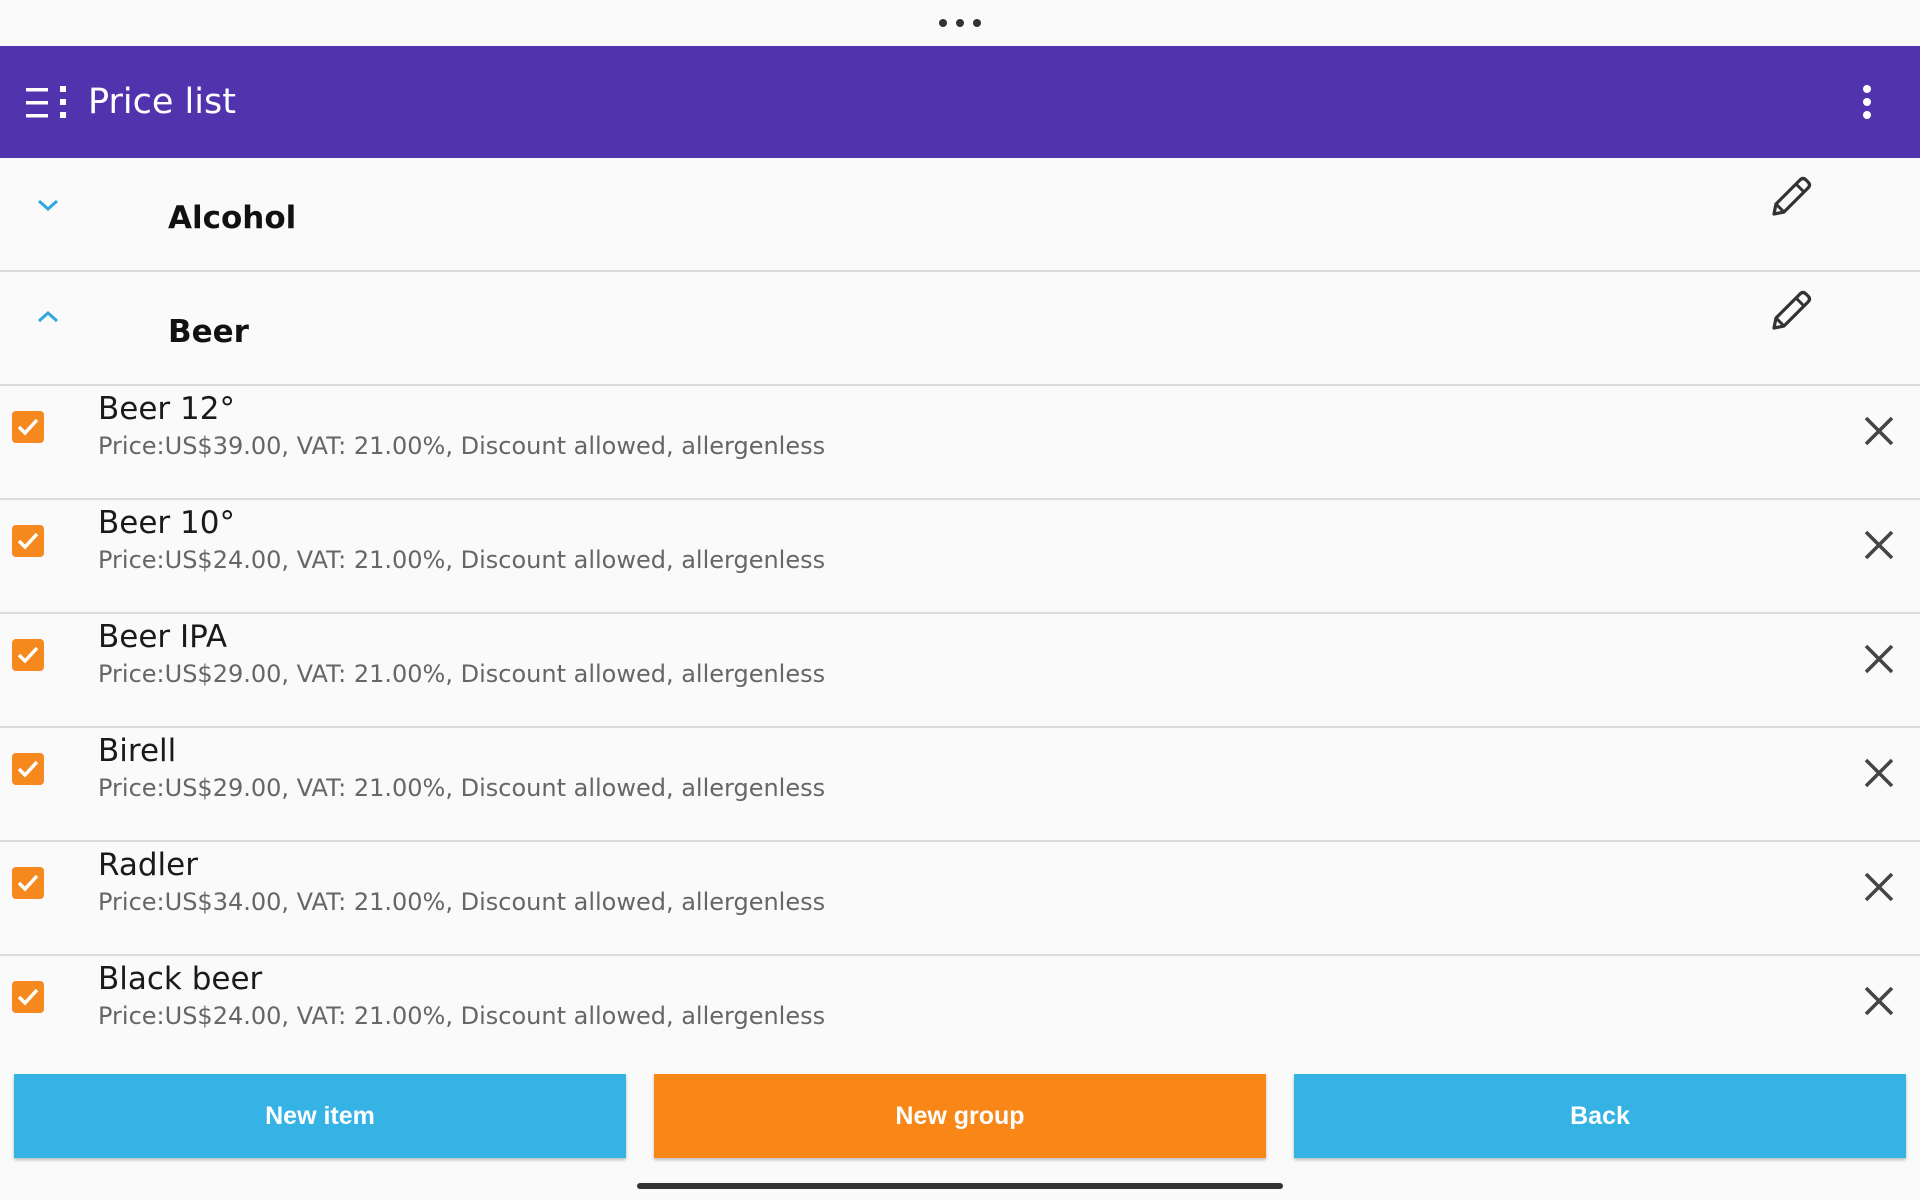 This screenshot has width=1920, height=1200. What do you see at coordinates (48, 317) in the screenshot?
I see `chevron-up-icon` at bounding box center [48, 317].